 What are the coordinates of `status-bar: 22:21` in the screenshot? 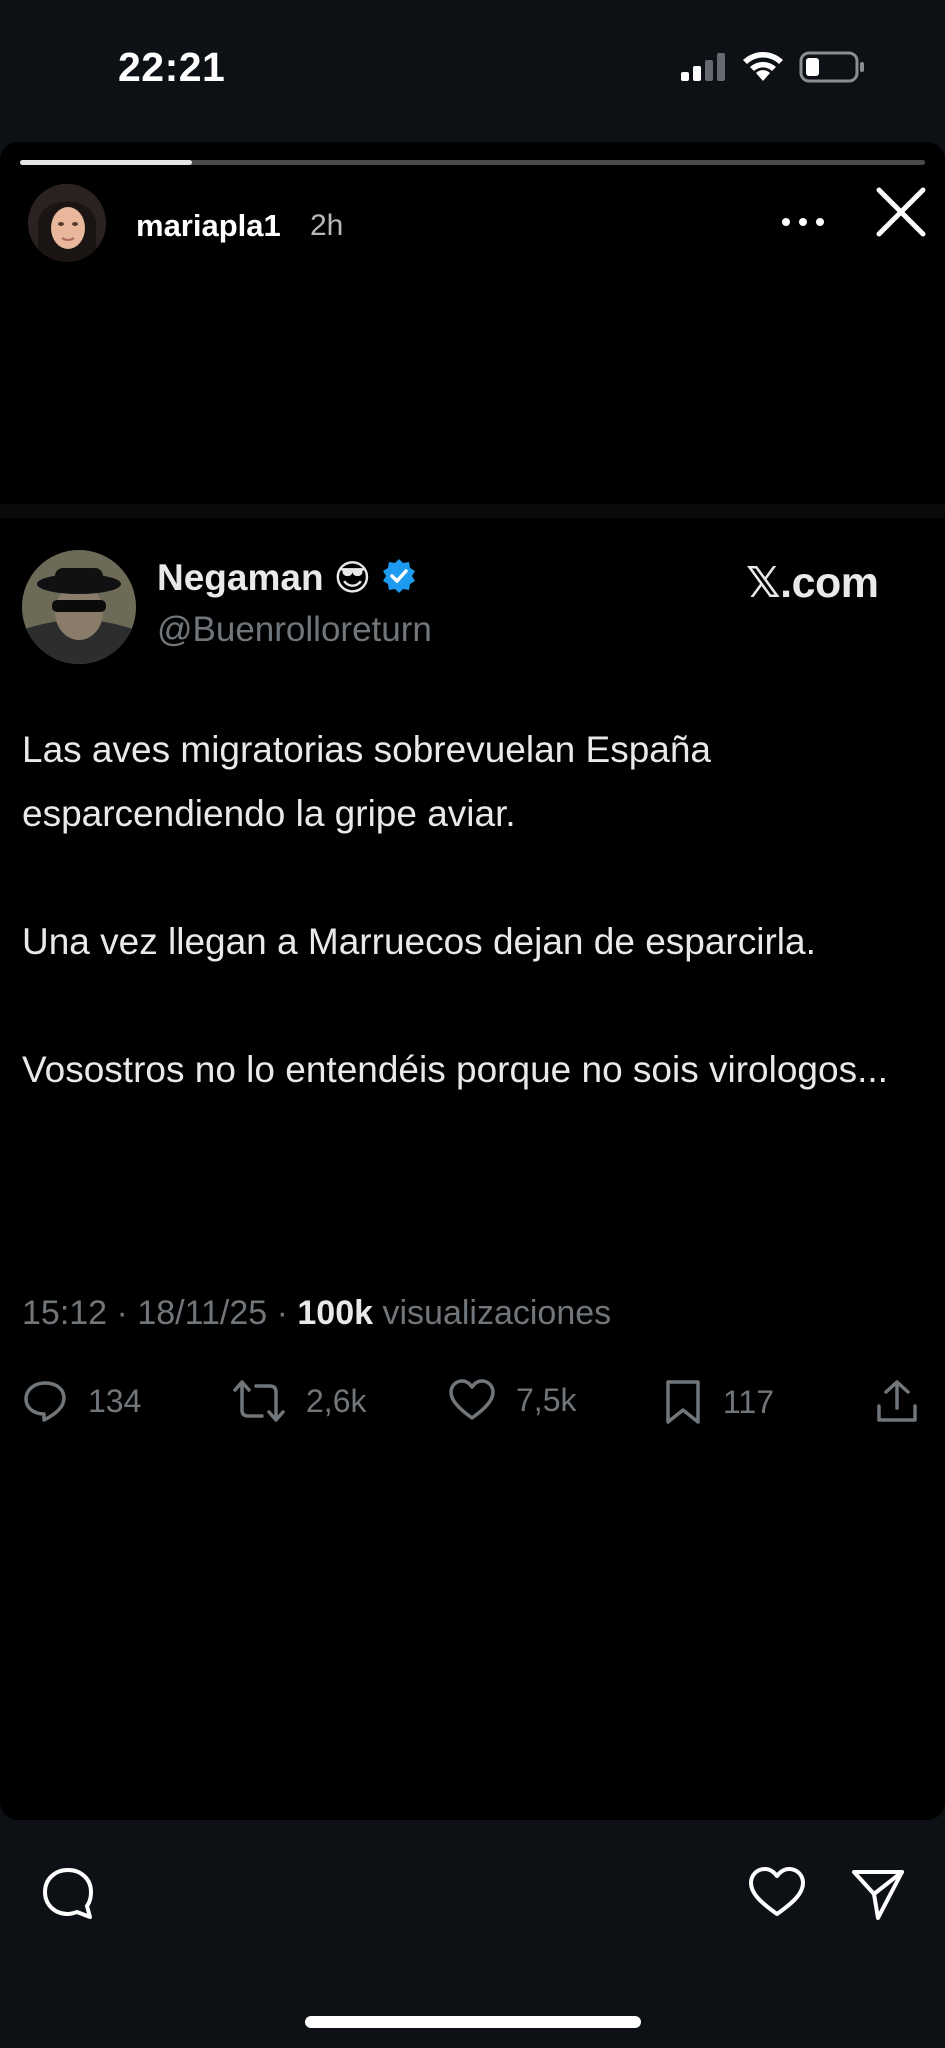 It's located at (472, 70).